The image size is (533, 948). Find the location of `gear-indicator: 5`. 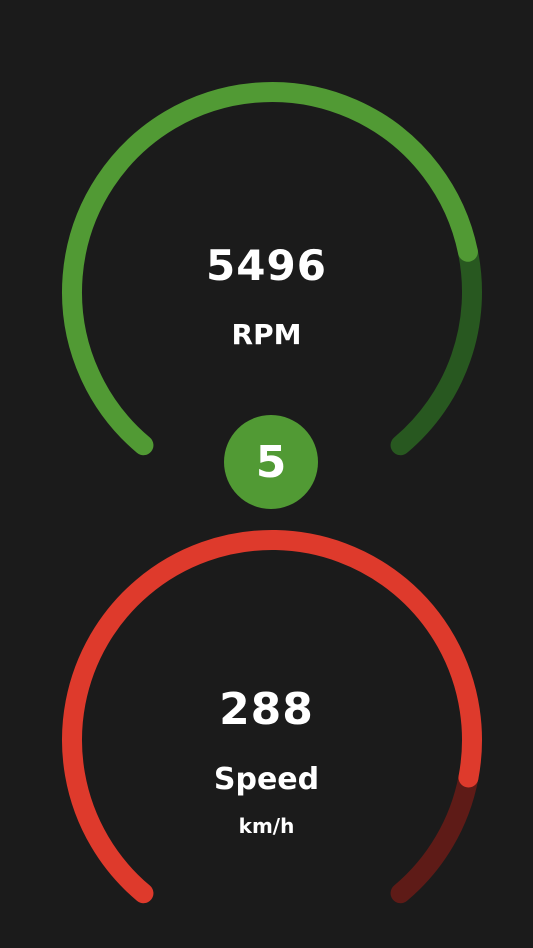

gear-indicator: 5 is located at coordinates (271, 462).